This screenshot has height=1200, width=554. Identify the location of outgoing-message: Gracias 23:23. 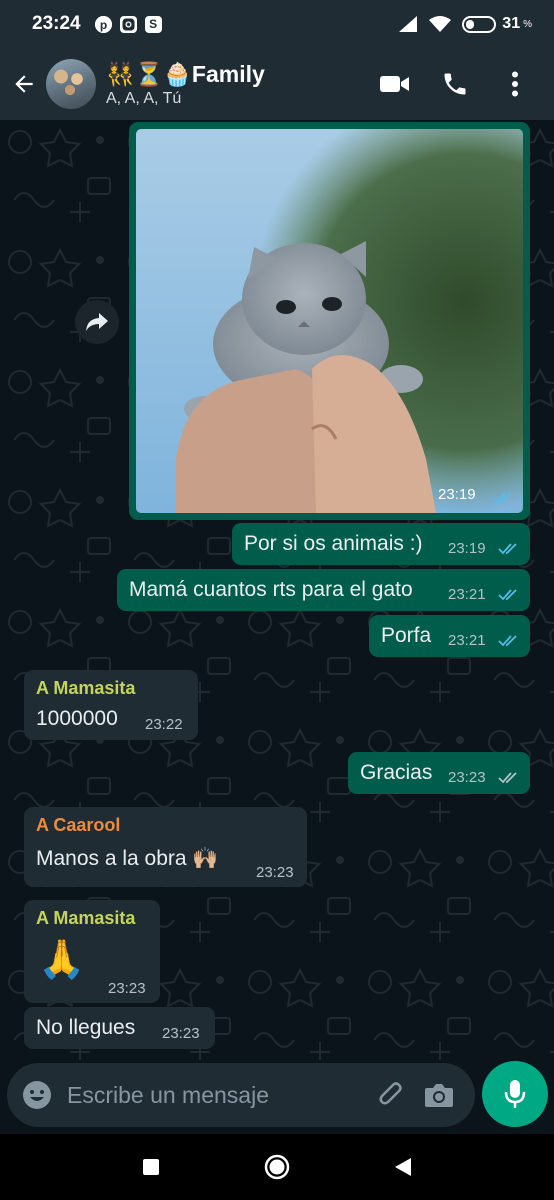
(439, 773).